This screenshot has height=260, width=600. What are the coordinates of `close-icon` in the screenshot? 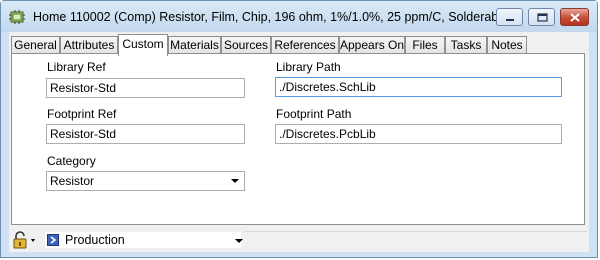 It's located at (575, 17).